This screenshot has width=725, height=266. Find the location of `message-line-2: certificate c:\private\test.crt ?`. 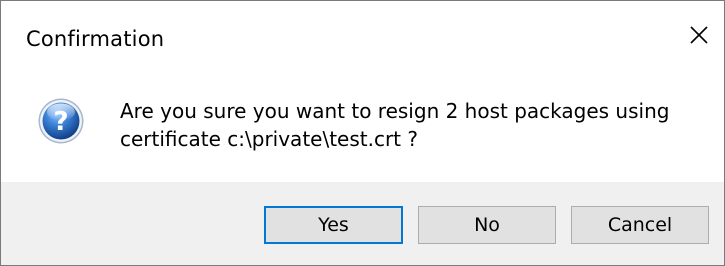

message-line-2: certificate c:\private\test.crt ? is located at coordinates (269, 139).